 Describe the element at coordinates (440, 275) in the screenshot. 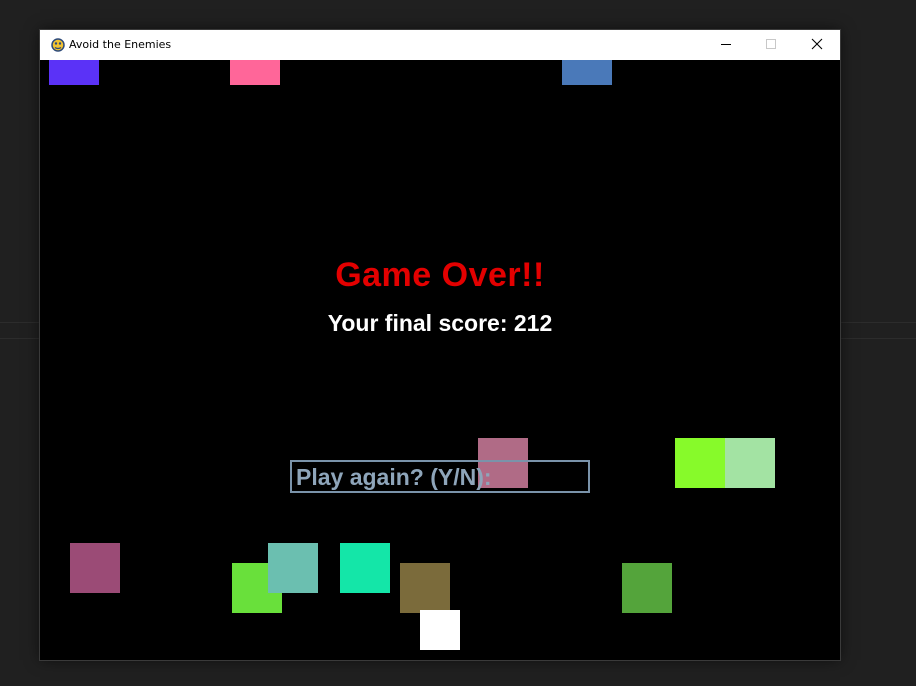

I see `game-over-title: Game Over!!` at that location.